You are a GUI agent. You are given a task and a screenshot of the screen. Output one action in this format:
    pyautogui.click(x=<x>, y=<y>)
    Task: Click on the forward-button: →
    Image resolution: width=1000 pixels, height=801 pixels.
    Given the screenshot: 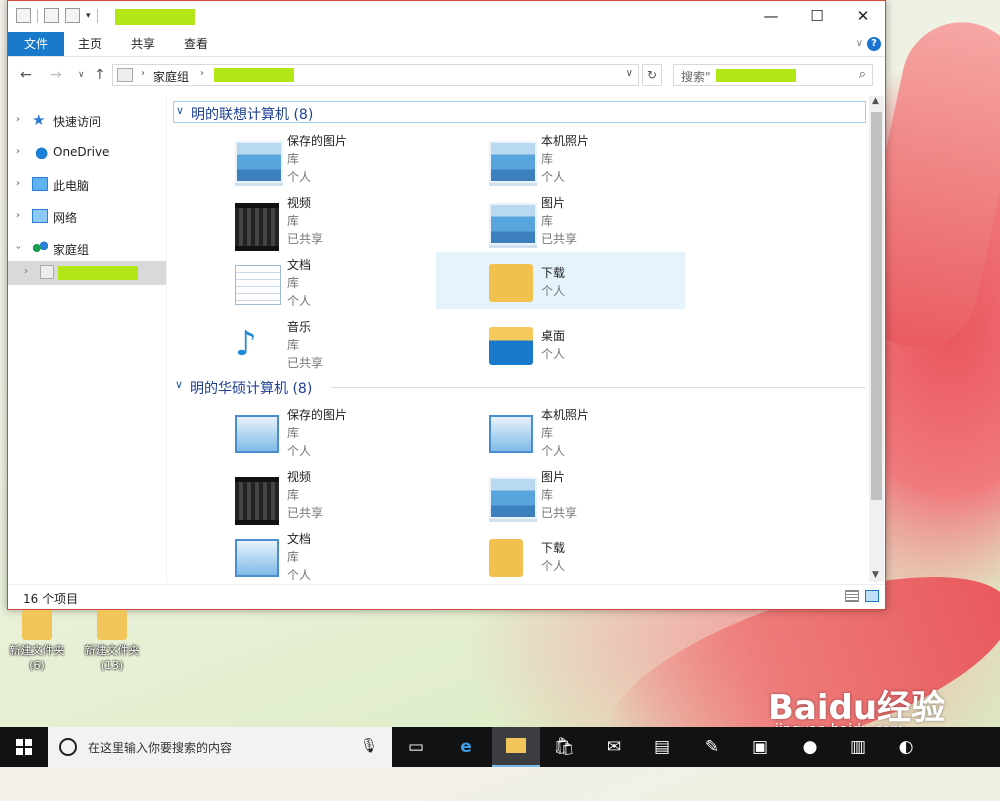 What is the action you would take?
    pyautogui.click(x=56, y=75)
    